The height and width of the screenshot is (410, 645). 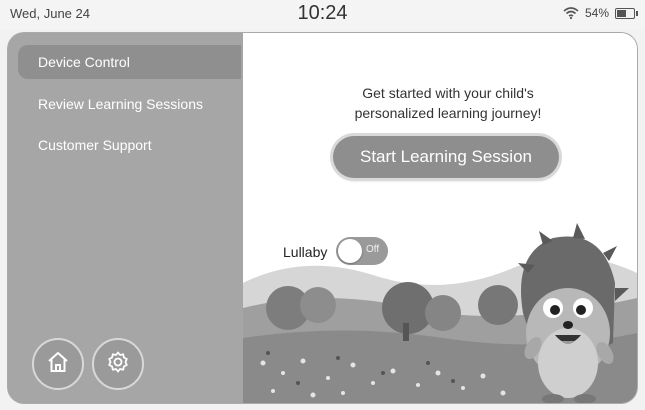 What do you see at coordinates (350, 251) in the screenshot?
I see `toggle-knob` at bounding box center [350, 251].